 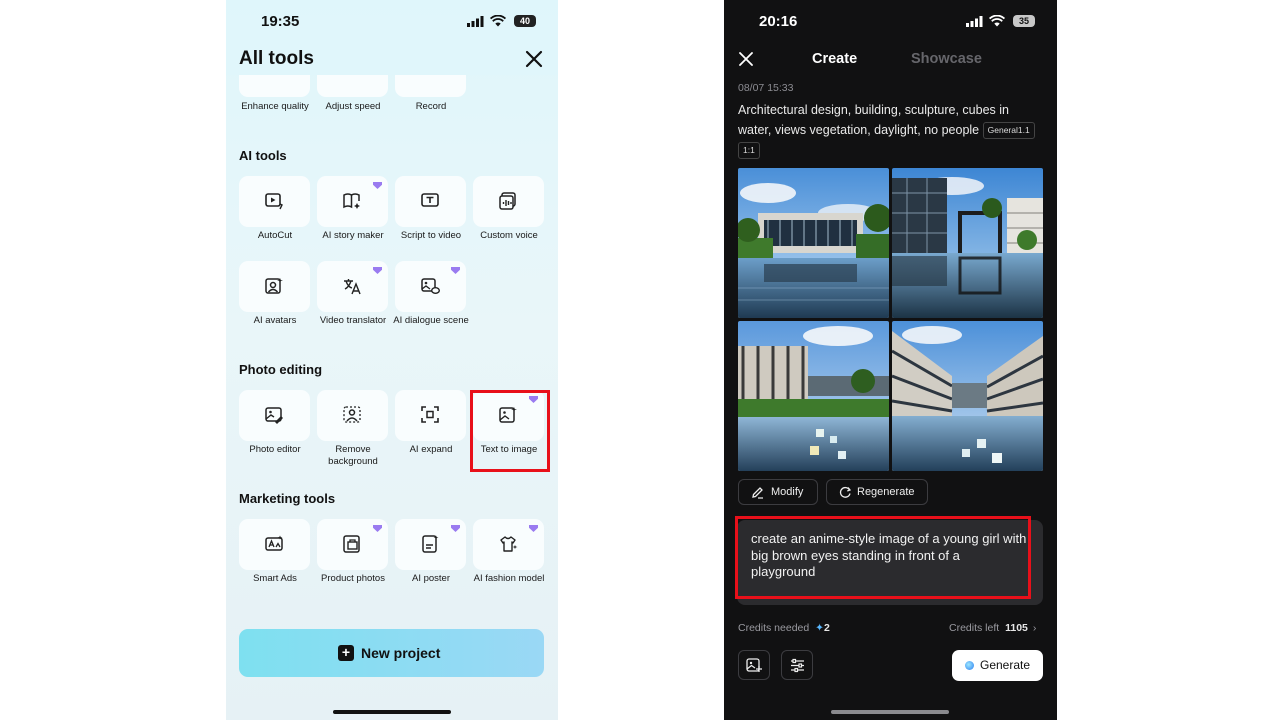 I want to click on tool-label: Photo editor, so click(x=275, y=449).